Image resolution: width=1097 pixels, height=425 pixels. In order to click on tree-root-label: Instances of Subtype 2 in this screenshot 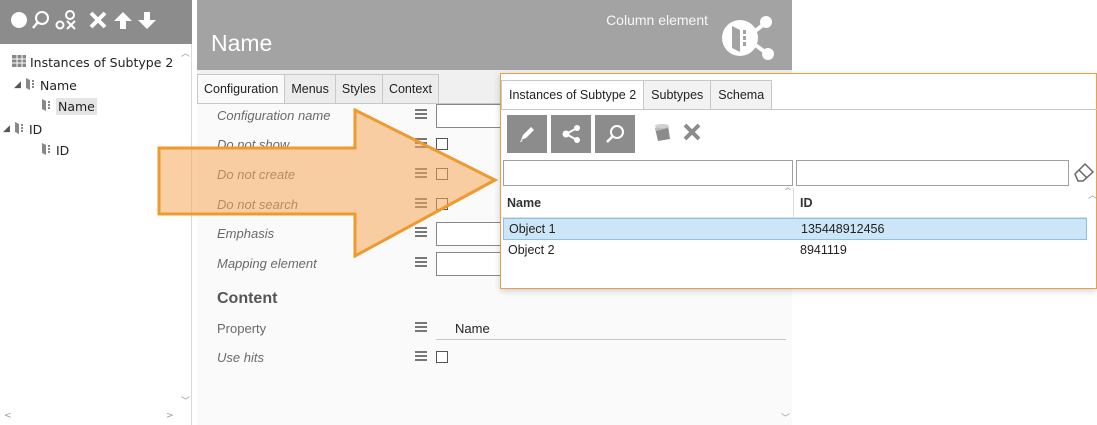, I will do `click(102, 62)`.